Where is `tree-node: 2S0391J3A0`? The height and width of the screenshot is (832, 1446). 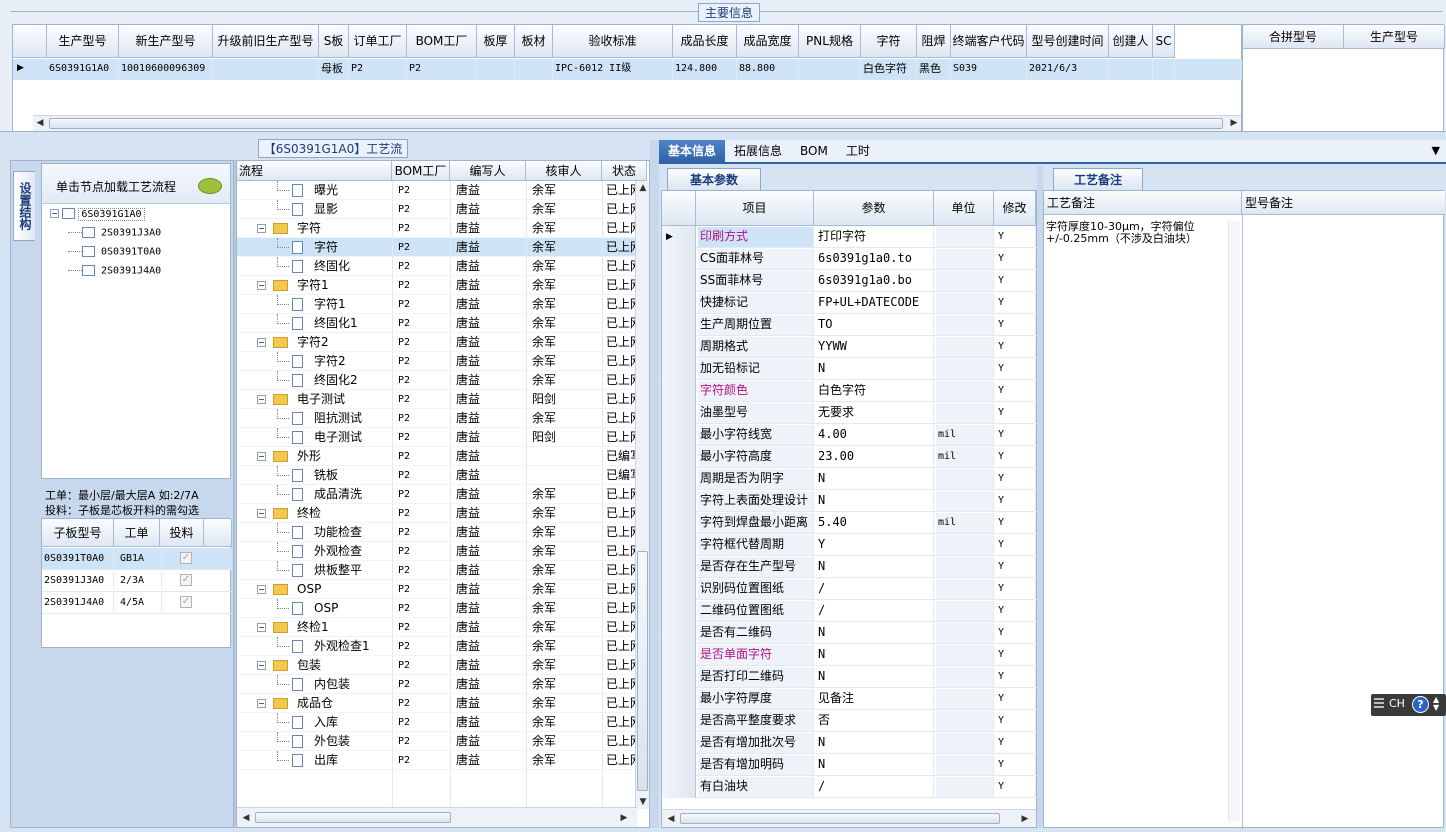 tree-node: 2S0391J3A0 is located at coordinates (114, 236).